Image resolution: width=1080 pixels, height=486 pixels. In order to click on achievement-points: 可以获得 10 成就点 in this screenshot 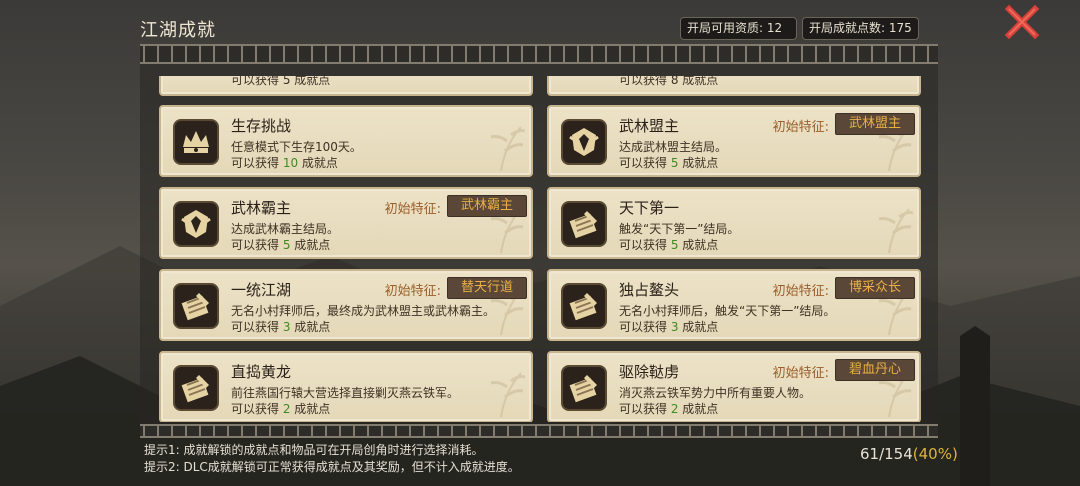, I will do `click(284, 162)`.